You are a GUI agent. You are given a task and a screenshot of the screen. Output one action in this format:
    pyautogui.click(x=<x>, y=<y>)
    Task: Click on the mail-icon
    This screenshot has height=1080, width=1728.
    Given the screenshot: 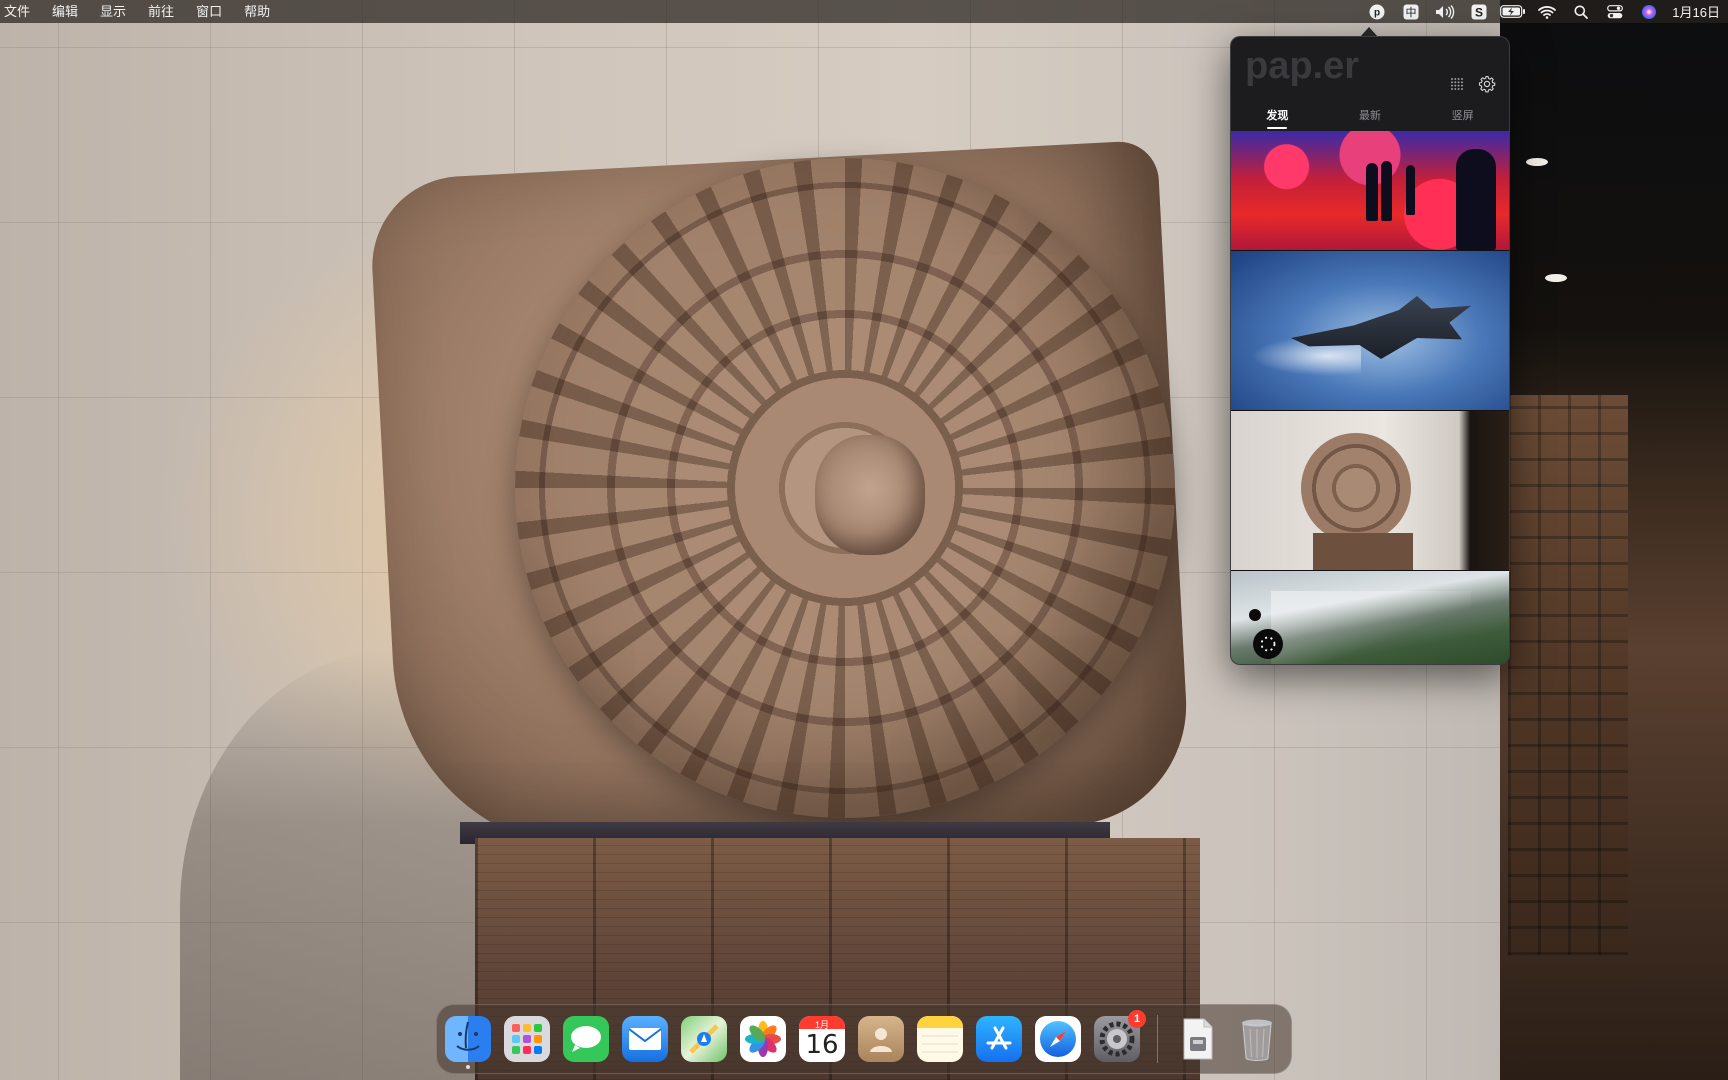 What is the action you would take?
    pyautogui.click(x=645, y=1039)
    